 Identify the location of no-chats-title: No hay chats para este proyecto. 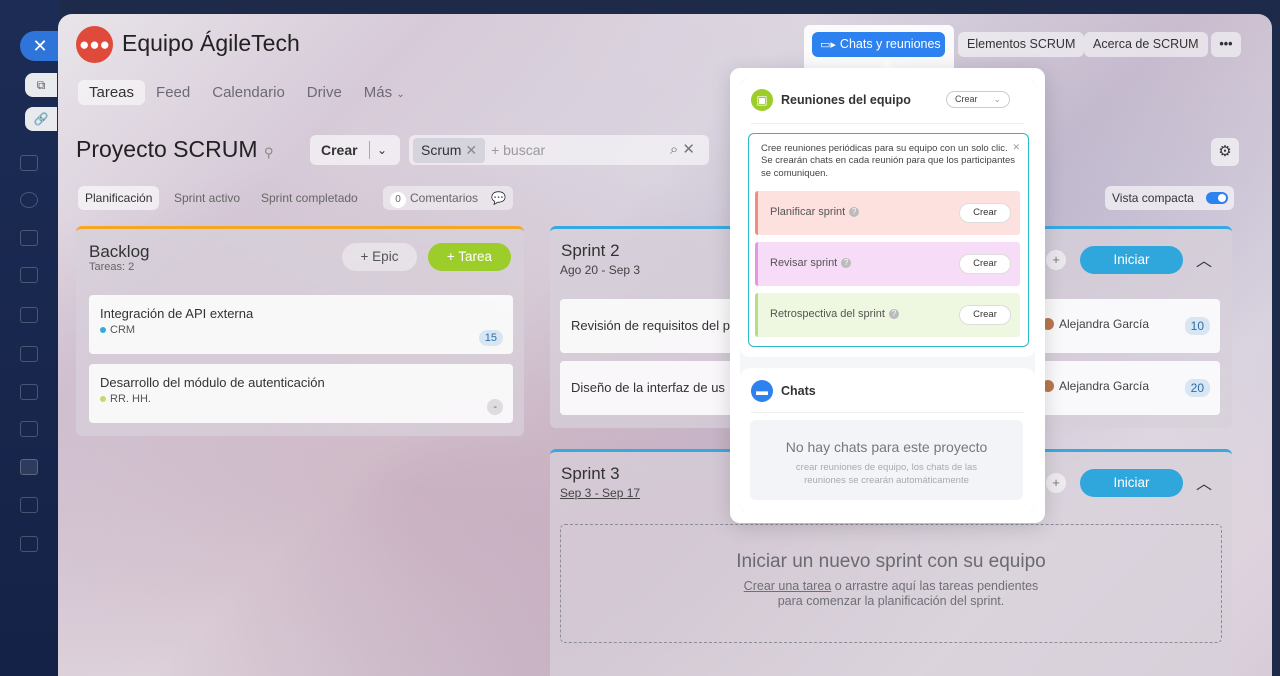
(886, 447).